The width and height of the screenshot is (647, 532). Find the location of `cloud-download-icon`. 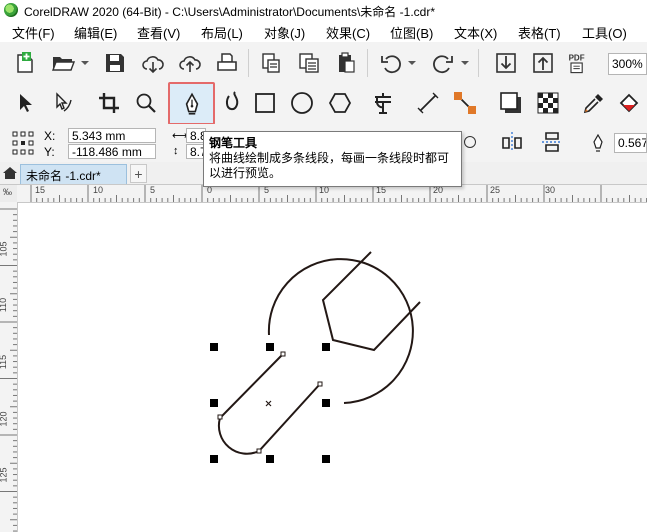

cloud-download-icon is located at coordinates (153, 65).